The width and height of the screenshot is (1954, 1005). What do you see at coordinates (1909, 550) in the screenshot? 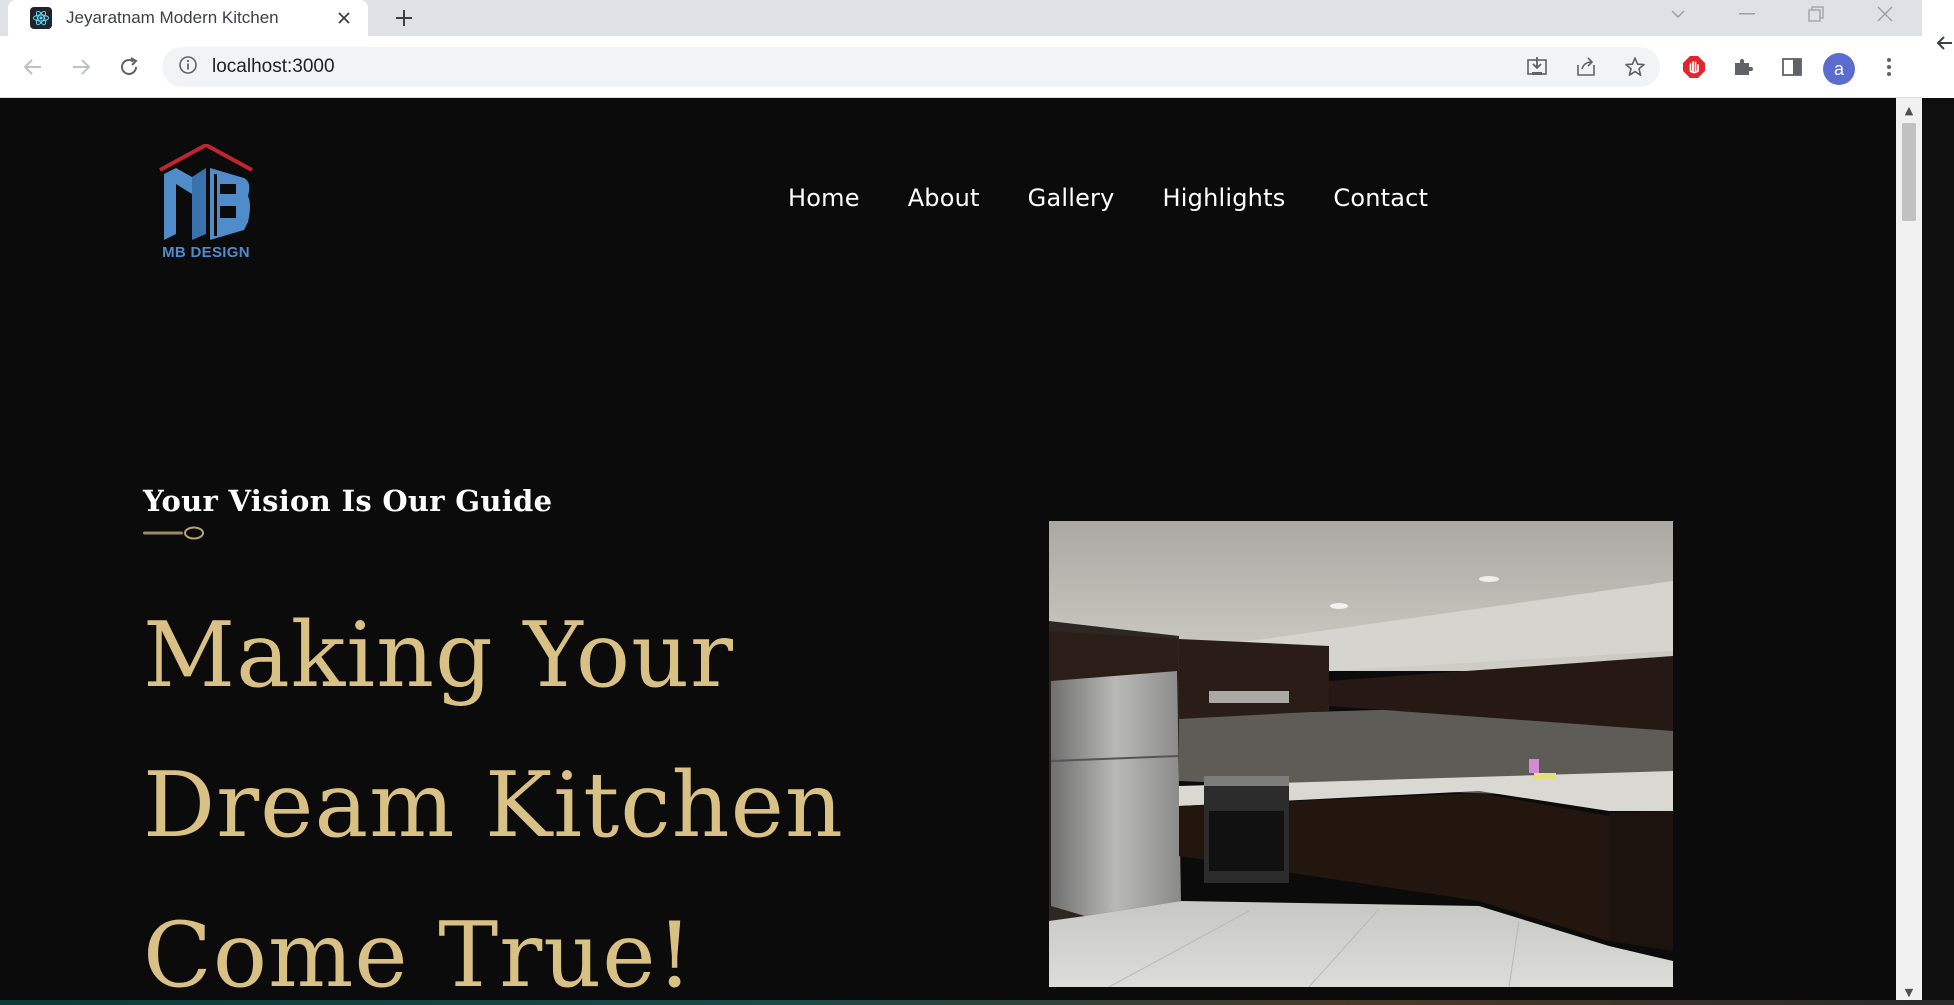
I see `page-scrollbar: ▲ ▼` at bounding box center [1909, 550].